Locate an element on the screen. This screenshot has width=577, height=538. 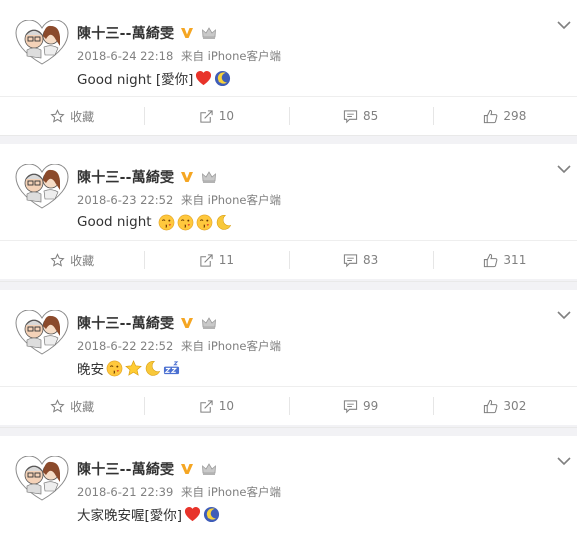
favorite-label: 收藏 is located at coordinates (82, 260).